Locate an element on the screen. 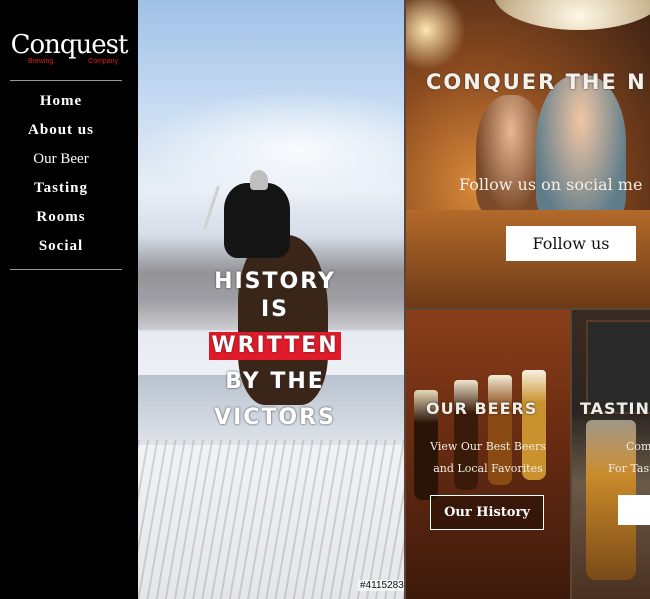  nav-item-about-us: About us is located at coordinates (61, 133).